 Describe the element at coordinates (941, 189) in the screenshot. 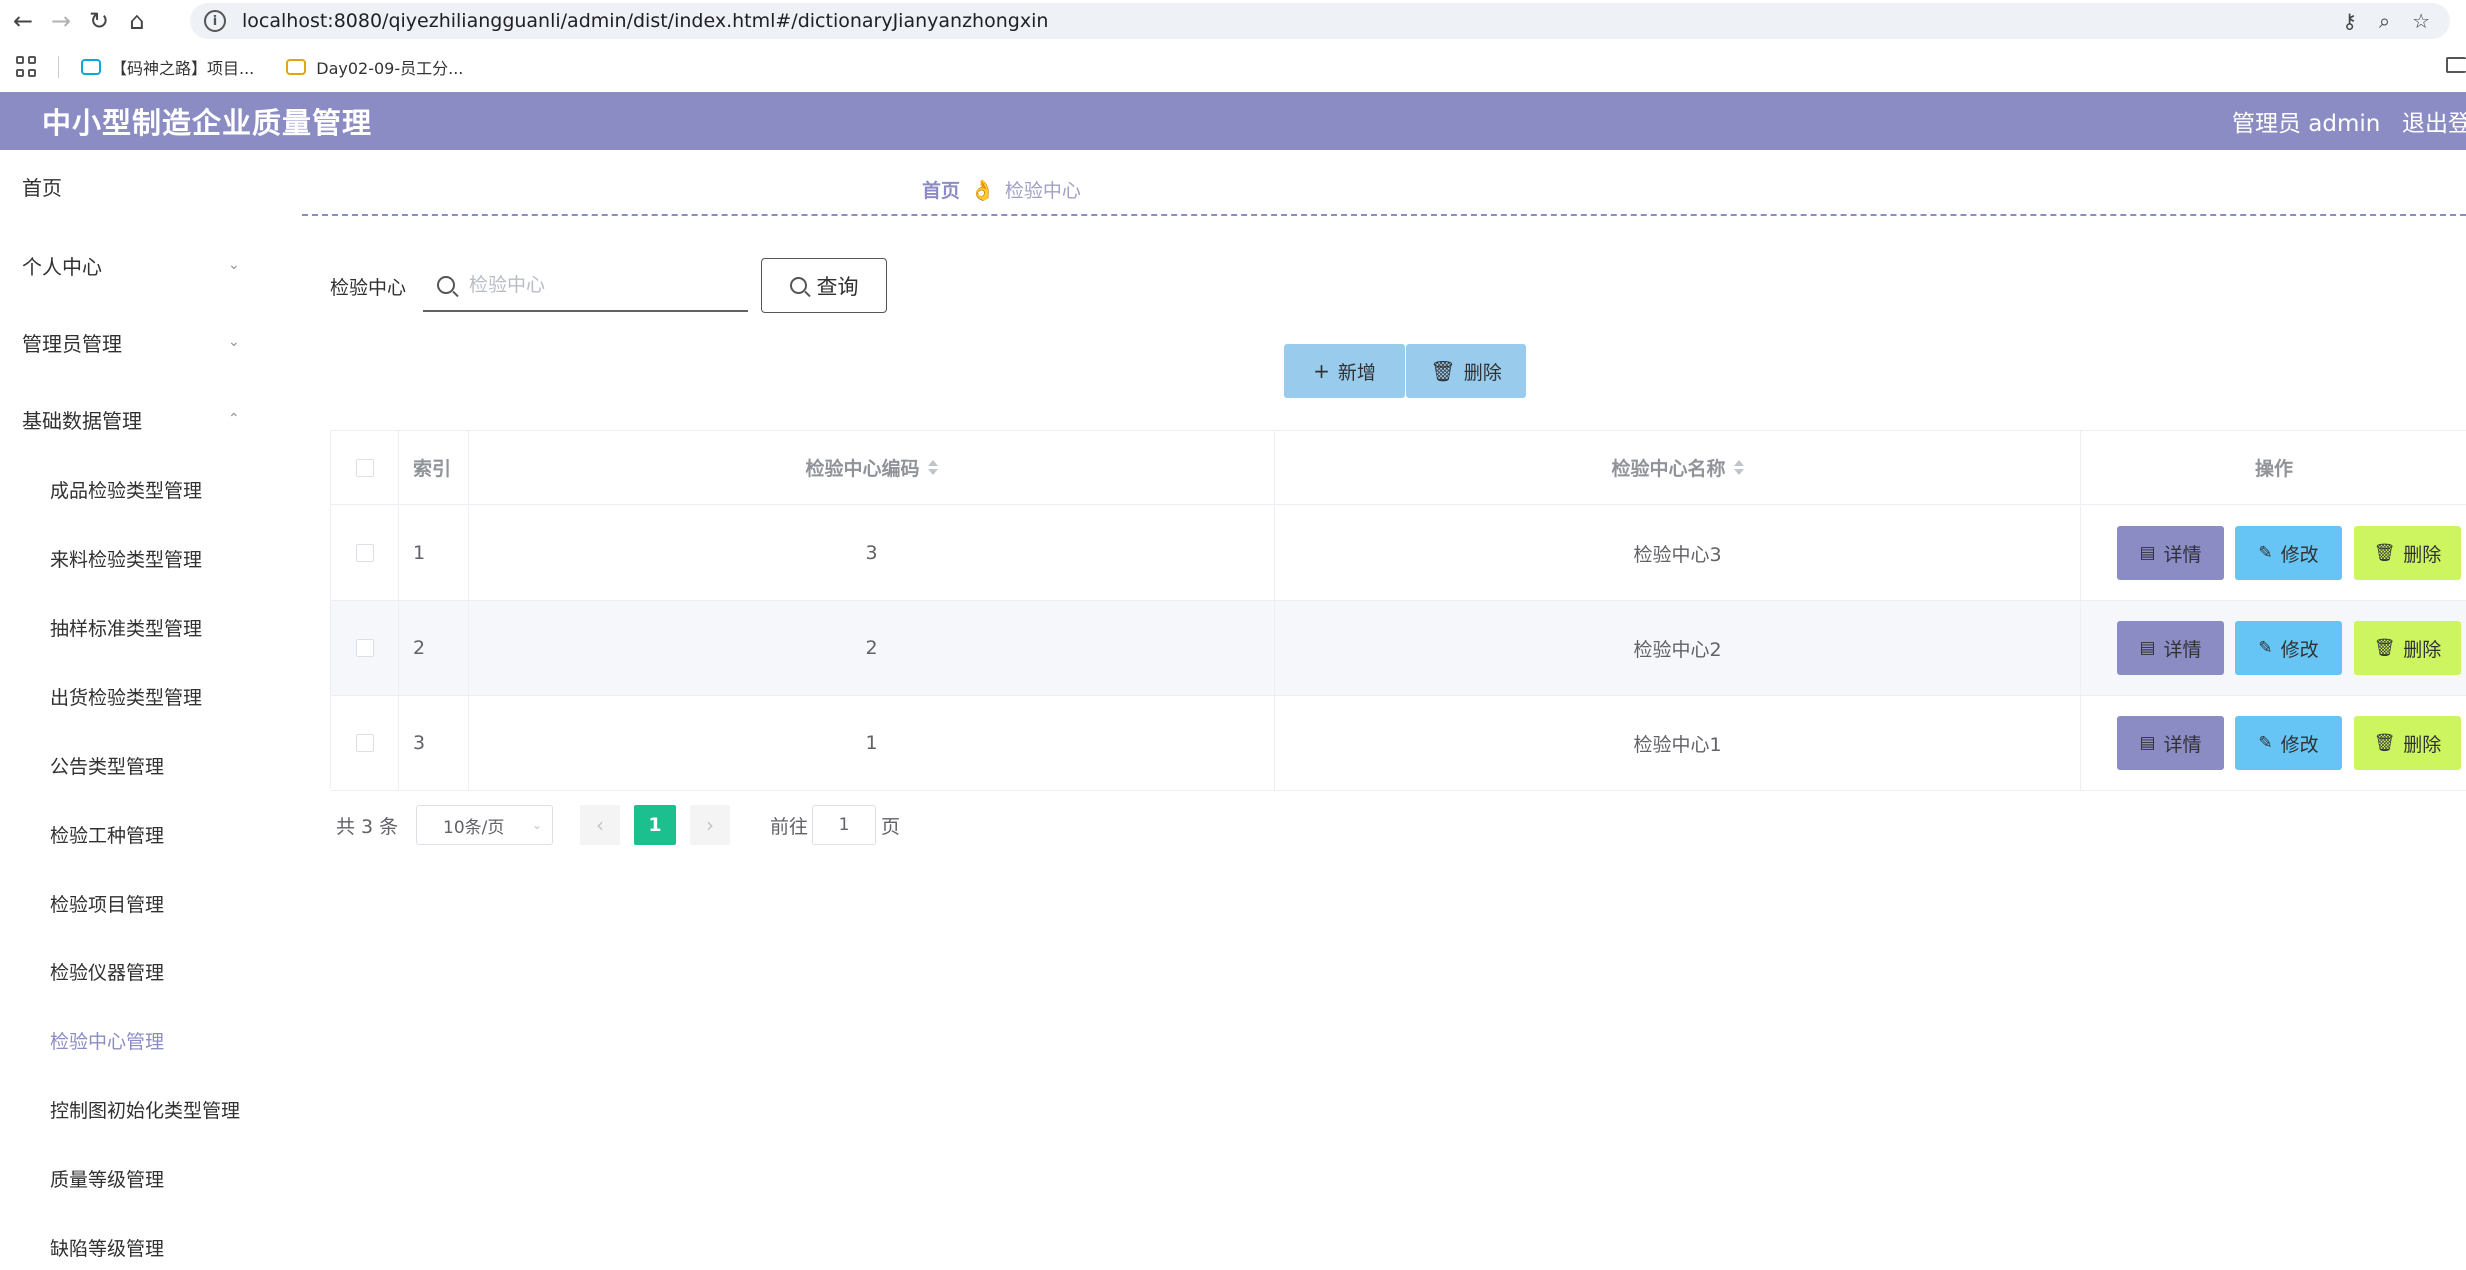

I see `breadcrumb-home: 首页` at that location.